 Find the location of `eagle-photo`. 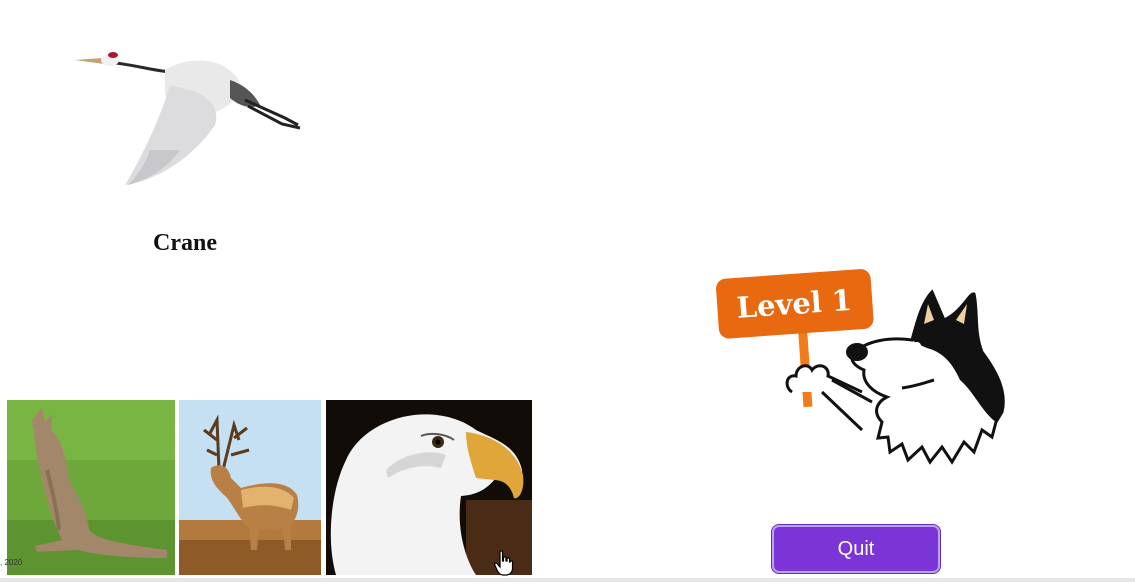

eagle-photo is located at coordinates (429, 487).